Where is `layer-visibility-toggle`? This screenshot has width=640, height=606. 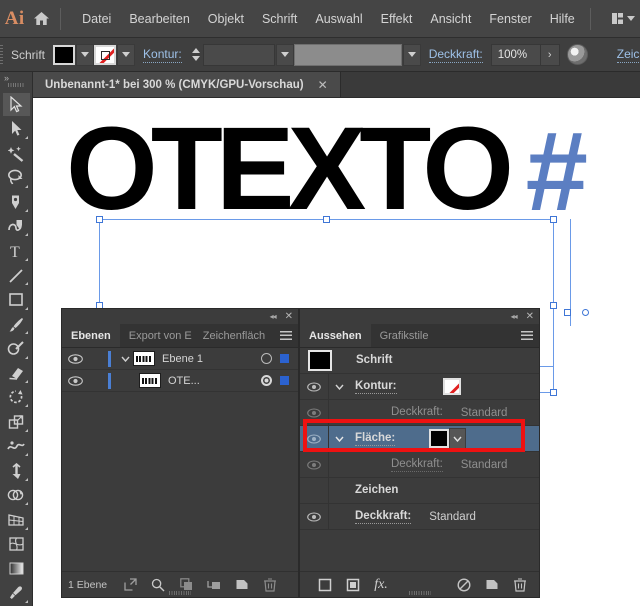
layer-visibility-toggle is located at coordinates (75, 358).